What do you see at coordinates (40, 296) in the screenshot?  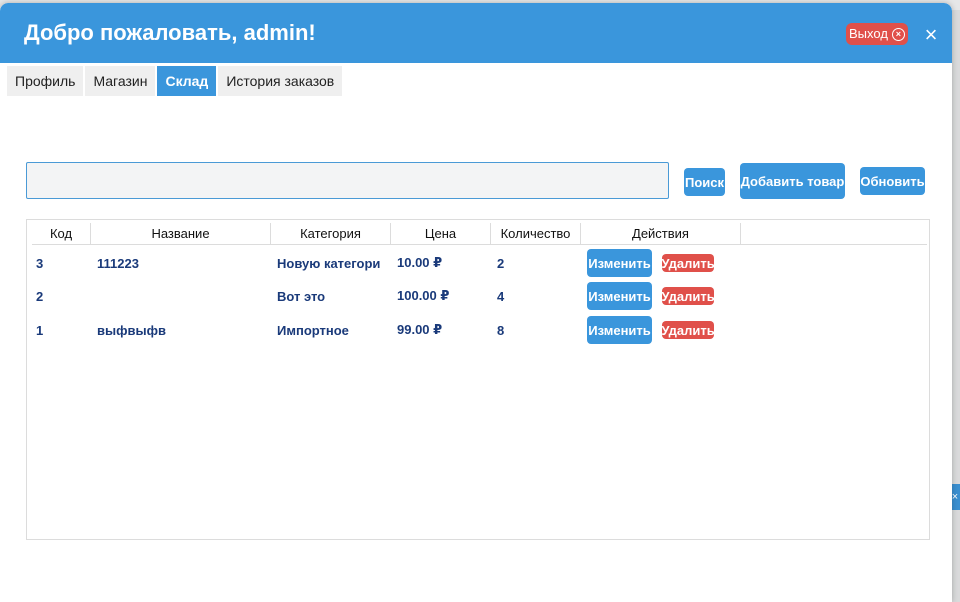 I see `cell-code: 2` at bounding box center [40, 296].